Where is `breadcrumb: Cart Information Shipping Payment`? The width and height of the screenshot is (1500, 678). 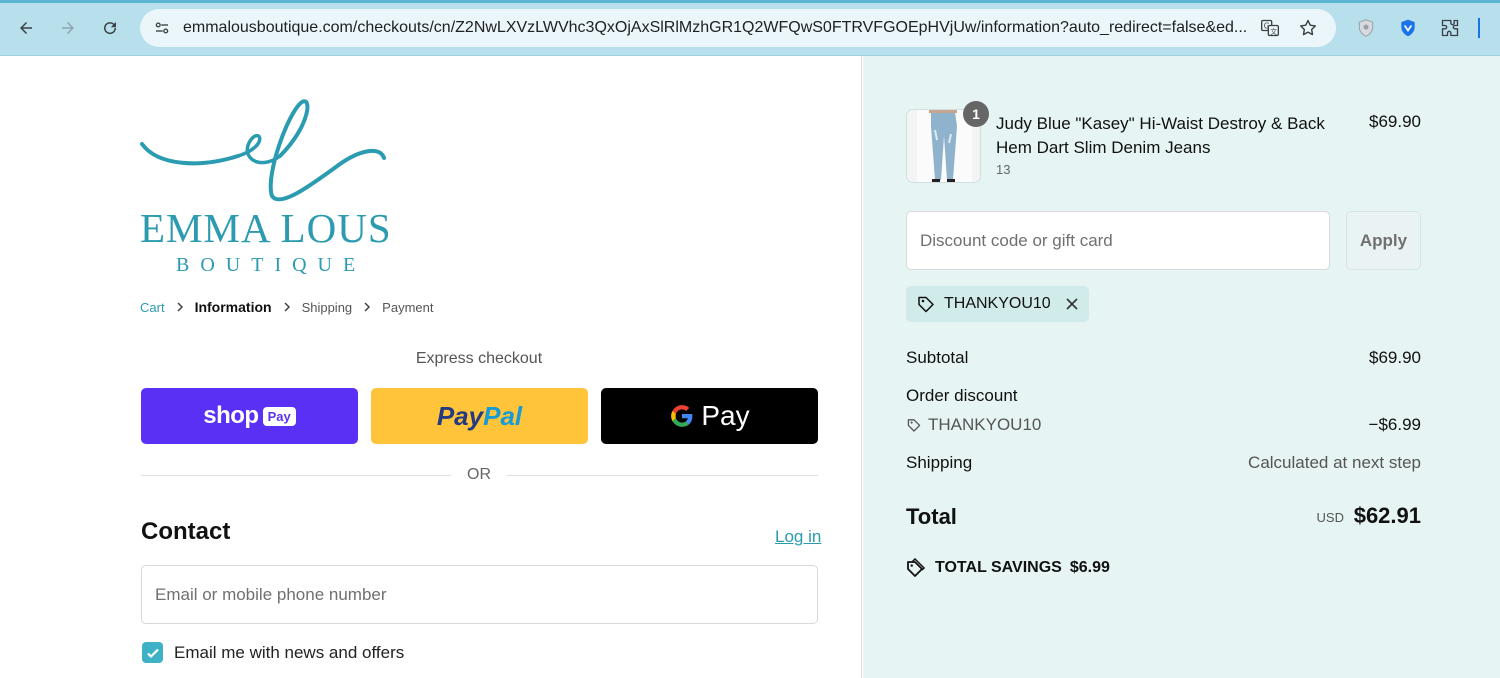 breadcrumb: Cart Information Shipping Payment is located at coordinates (286, 307).